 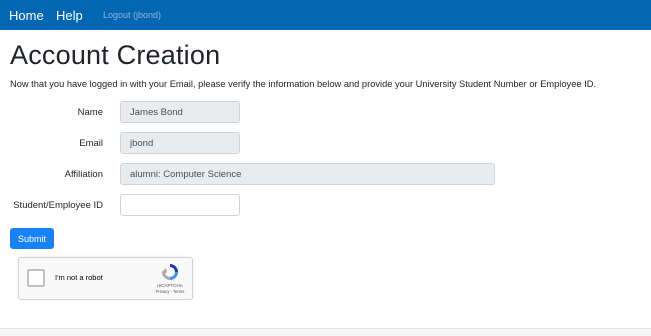 What do you see at coordinates (325, 144) in the screenshot?
I see `email-row: Email` at bounding box center [325, 144].